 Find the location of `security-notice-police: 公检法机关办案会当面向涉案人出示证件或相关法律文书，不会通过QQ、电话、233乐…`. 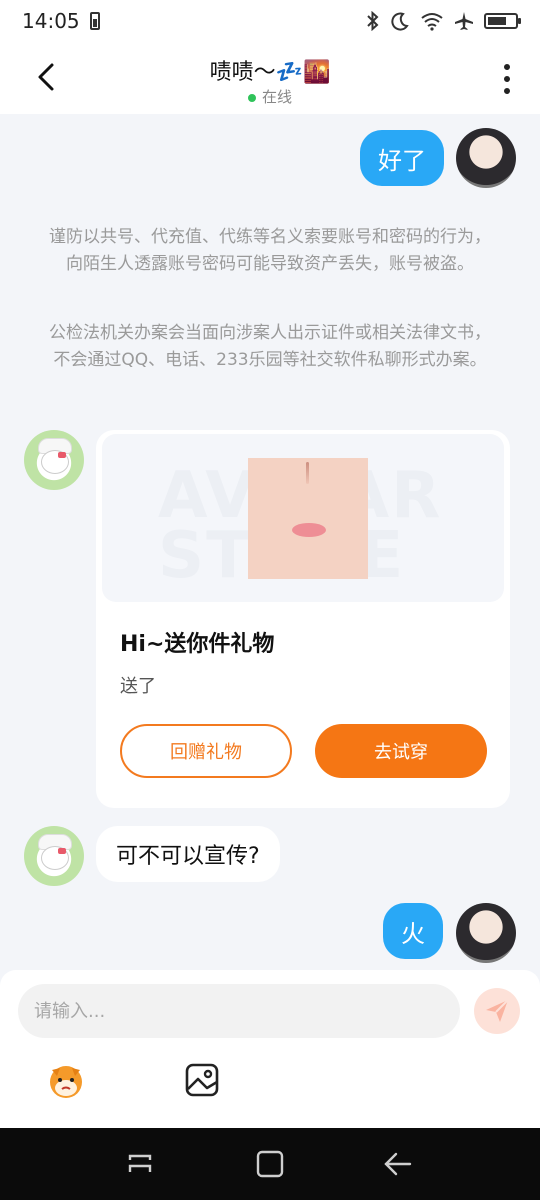

security-notice-police: 公检法机关办案会当面向涉案人出示证件或相关法律文书，不会通过QQ、电话、233乐… is located at coordinates (270, 346).